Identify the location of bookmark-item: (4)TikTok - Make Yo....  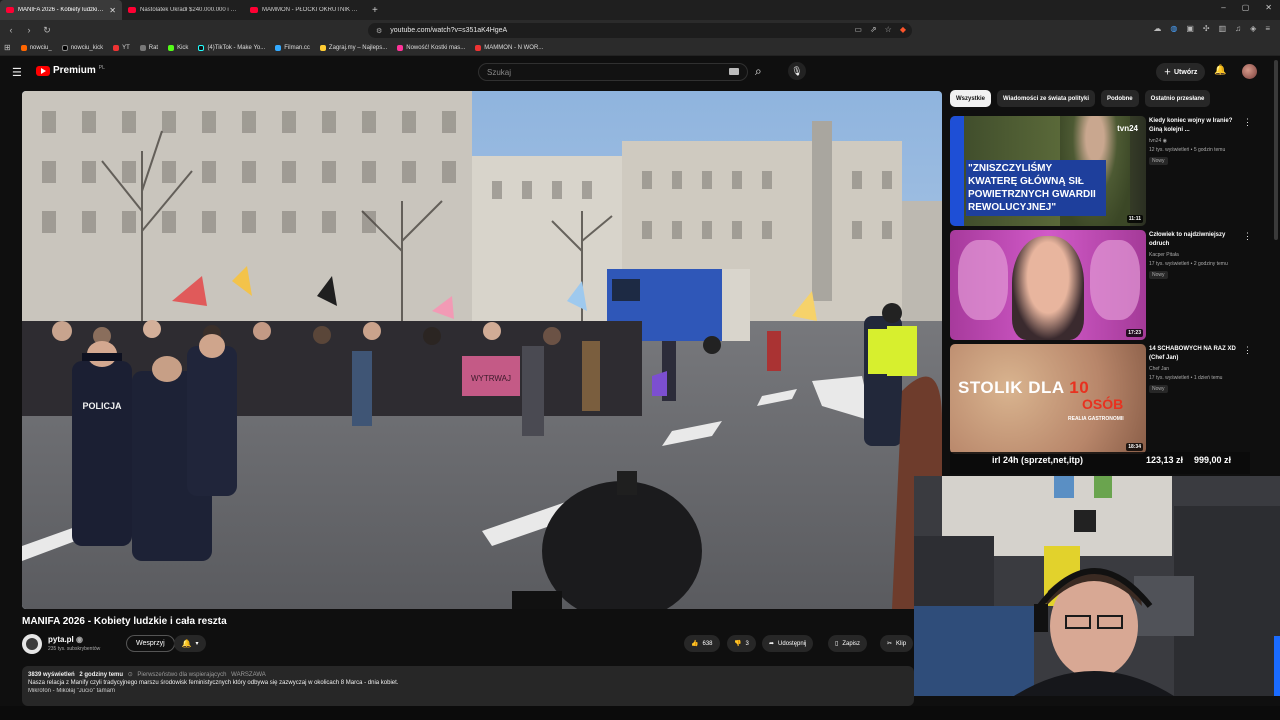
(231, 47).